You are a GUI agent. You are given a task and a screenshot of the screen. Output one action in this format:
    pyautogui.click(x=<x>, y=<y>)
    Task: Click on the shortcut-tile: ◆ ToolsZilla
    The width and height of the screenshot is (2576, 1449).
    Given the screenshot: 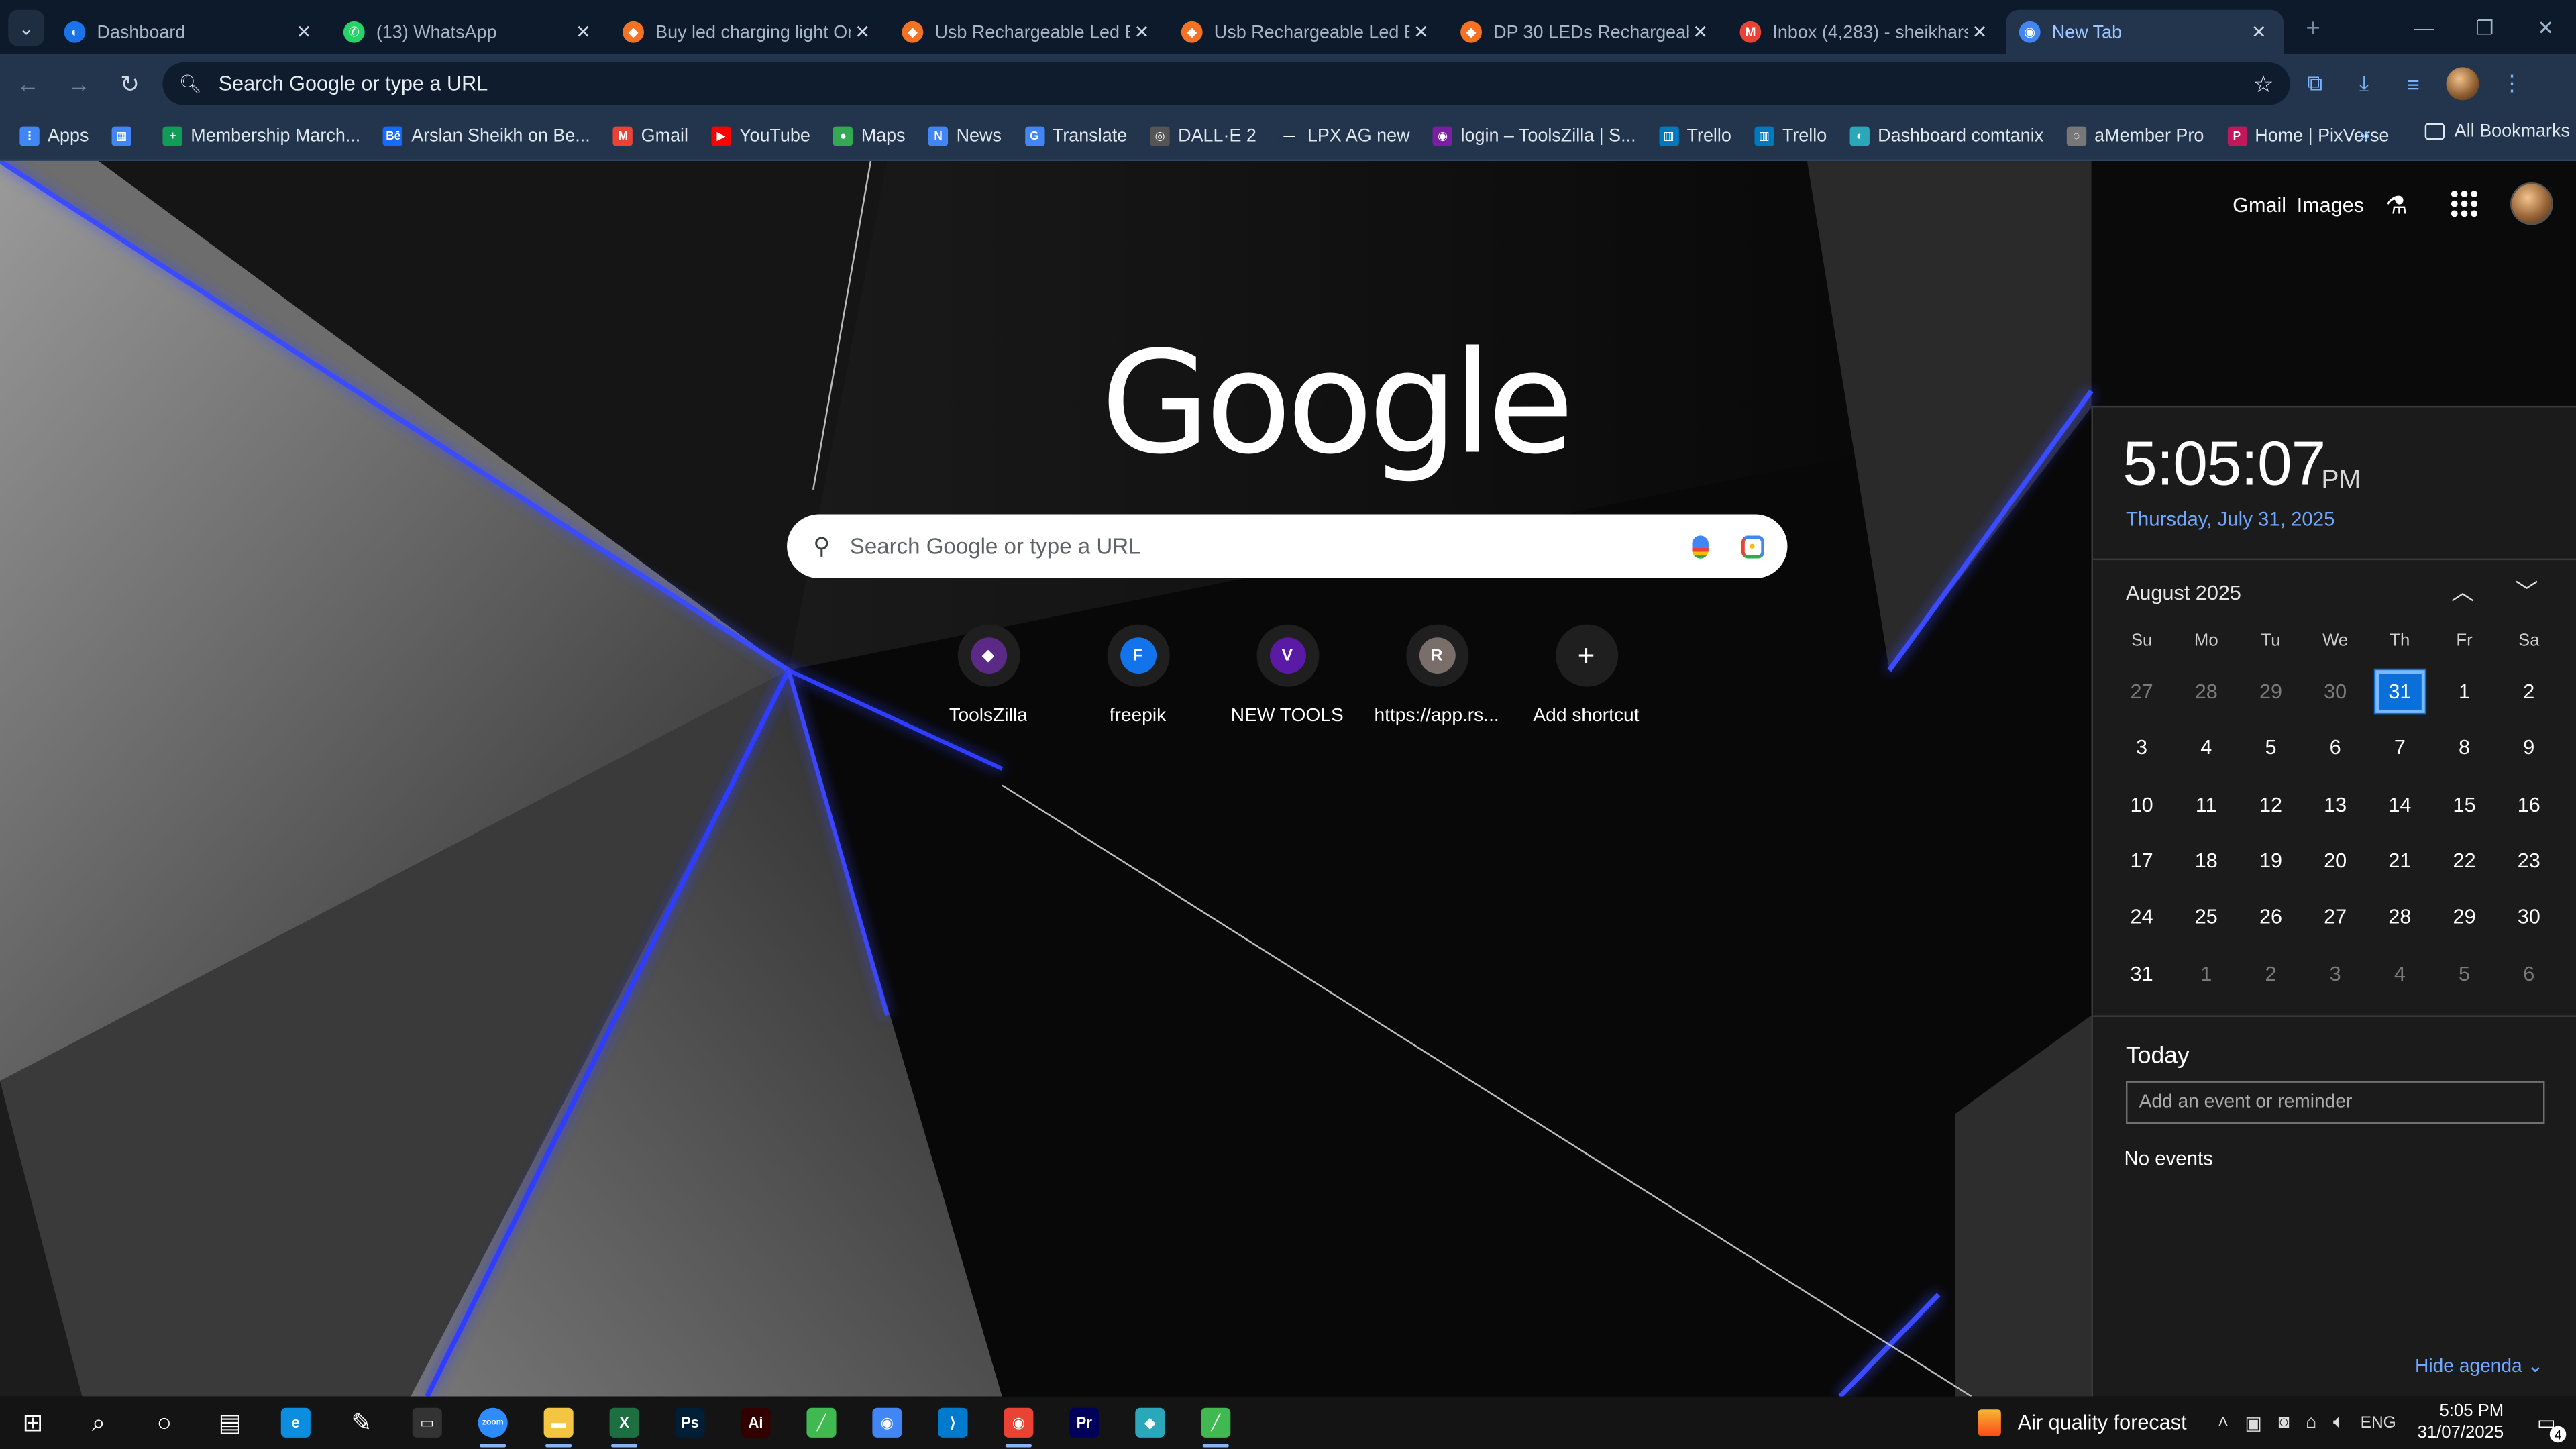 What is the action you would take?
    pyautogui.click(x=988, y=675)
    